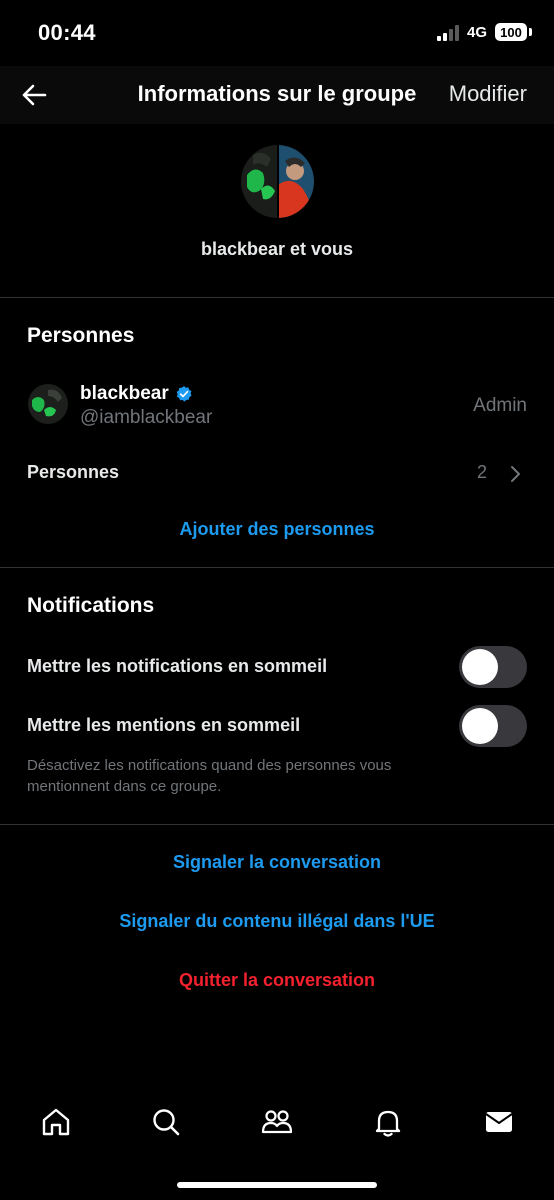 Image resolution: width=554 pixels, height=1200 pixels. Describe the element at coordinates (277, 473) in the screenshot. I see `people-list-row: Personnes 2` at that location.